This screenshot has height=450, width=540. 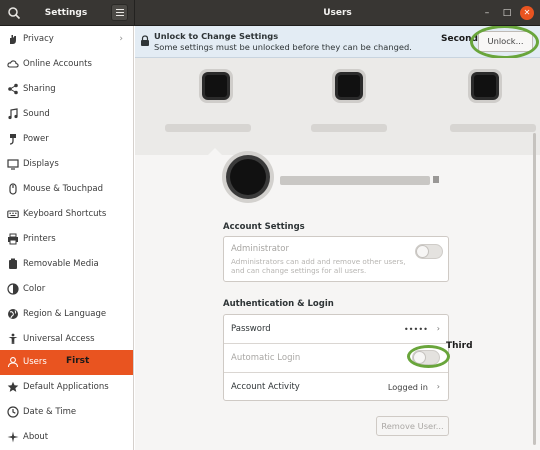 I want to click on sidebar-item-displays: Displays, so click(x=66, y=164).